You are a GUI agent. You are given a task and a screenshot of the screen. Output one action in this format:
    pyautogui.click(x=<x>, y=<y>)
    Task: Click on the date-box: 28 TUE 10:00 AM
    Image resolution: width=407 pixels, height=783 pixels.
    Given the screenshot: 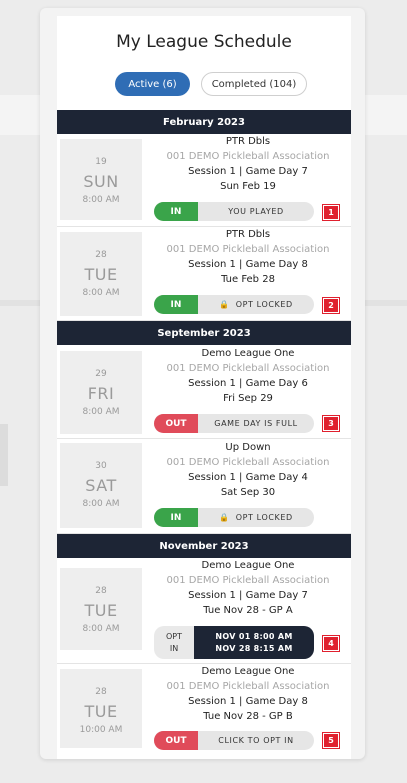 What is the action you would take?
    pyautogui.click(x=101, y=708)
    